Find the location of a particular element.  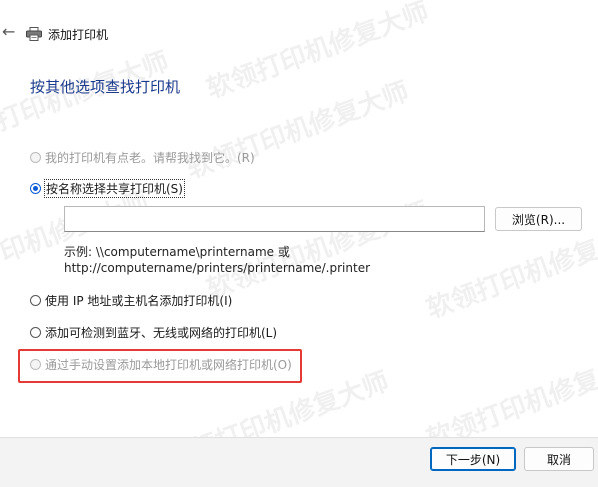

back-arrow-icon: ← is located at coordinates (8, 31).